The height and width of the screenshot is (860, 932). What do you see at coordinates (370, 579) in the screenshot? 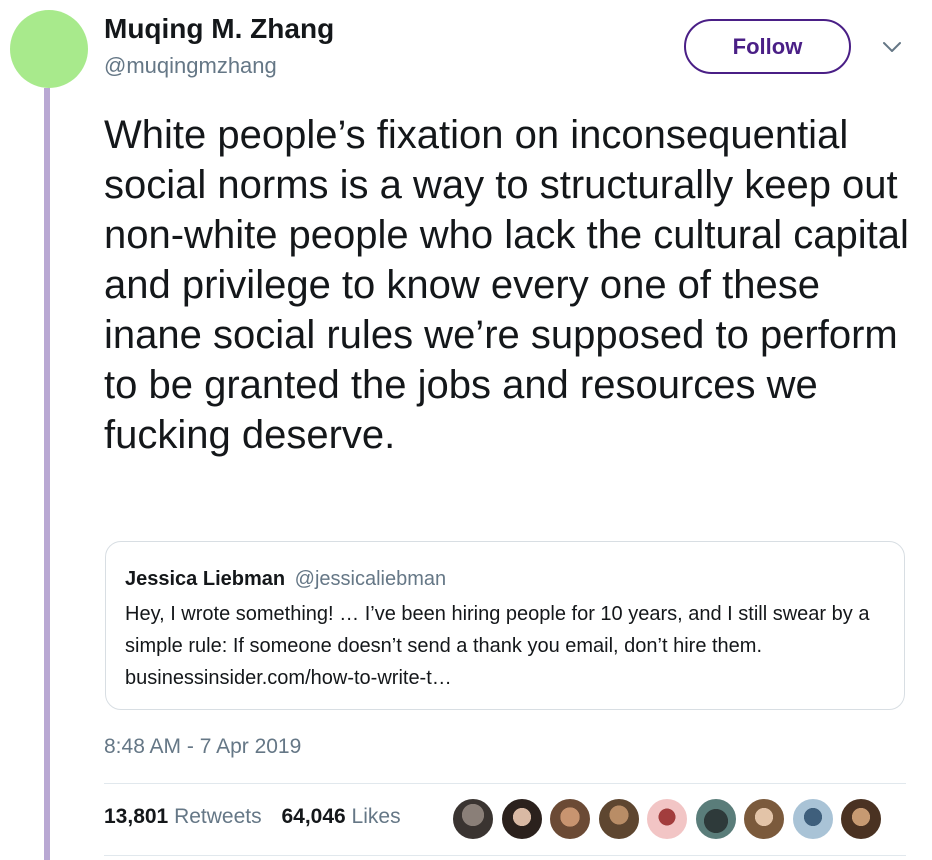
I see `quoted-author-handle: @jessicaliebman` at bounding box center [370, 579].